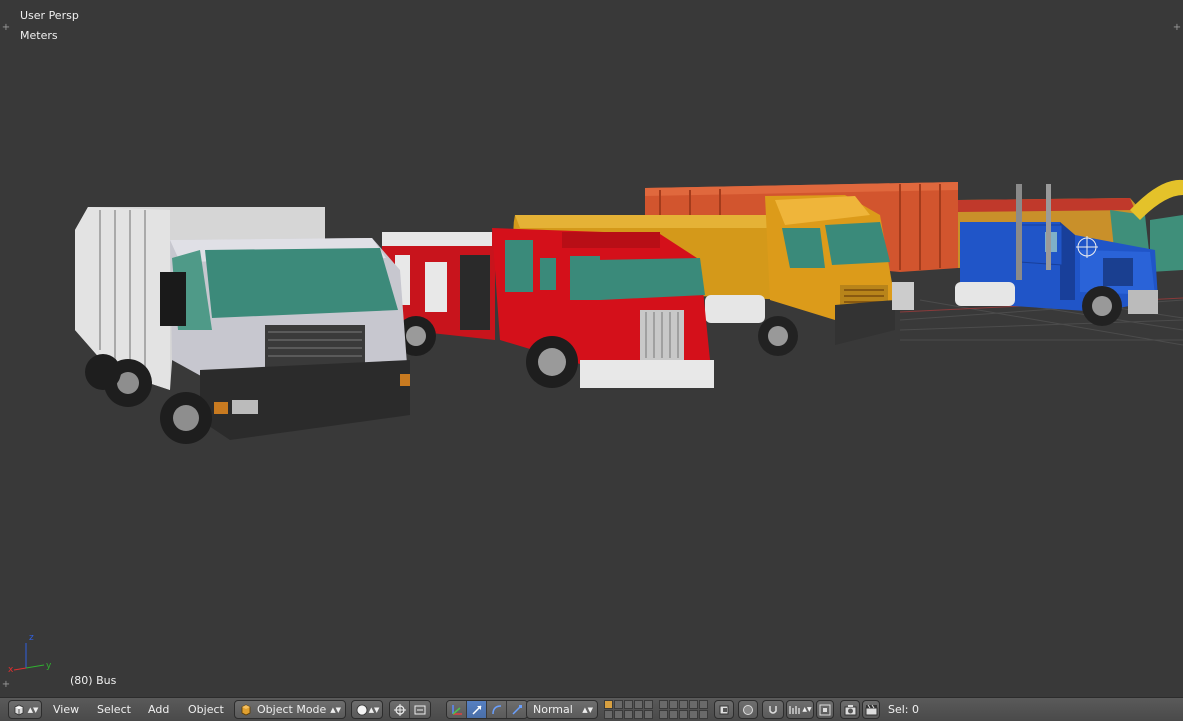 Image resolution: width=1183 pixels, height=721 pixels. I want to click on rotate-icon, so click(496, 709).